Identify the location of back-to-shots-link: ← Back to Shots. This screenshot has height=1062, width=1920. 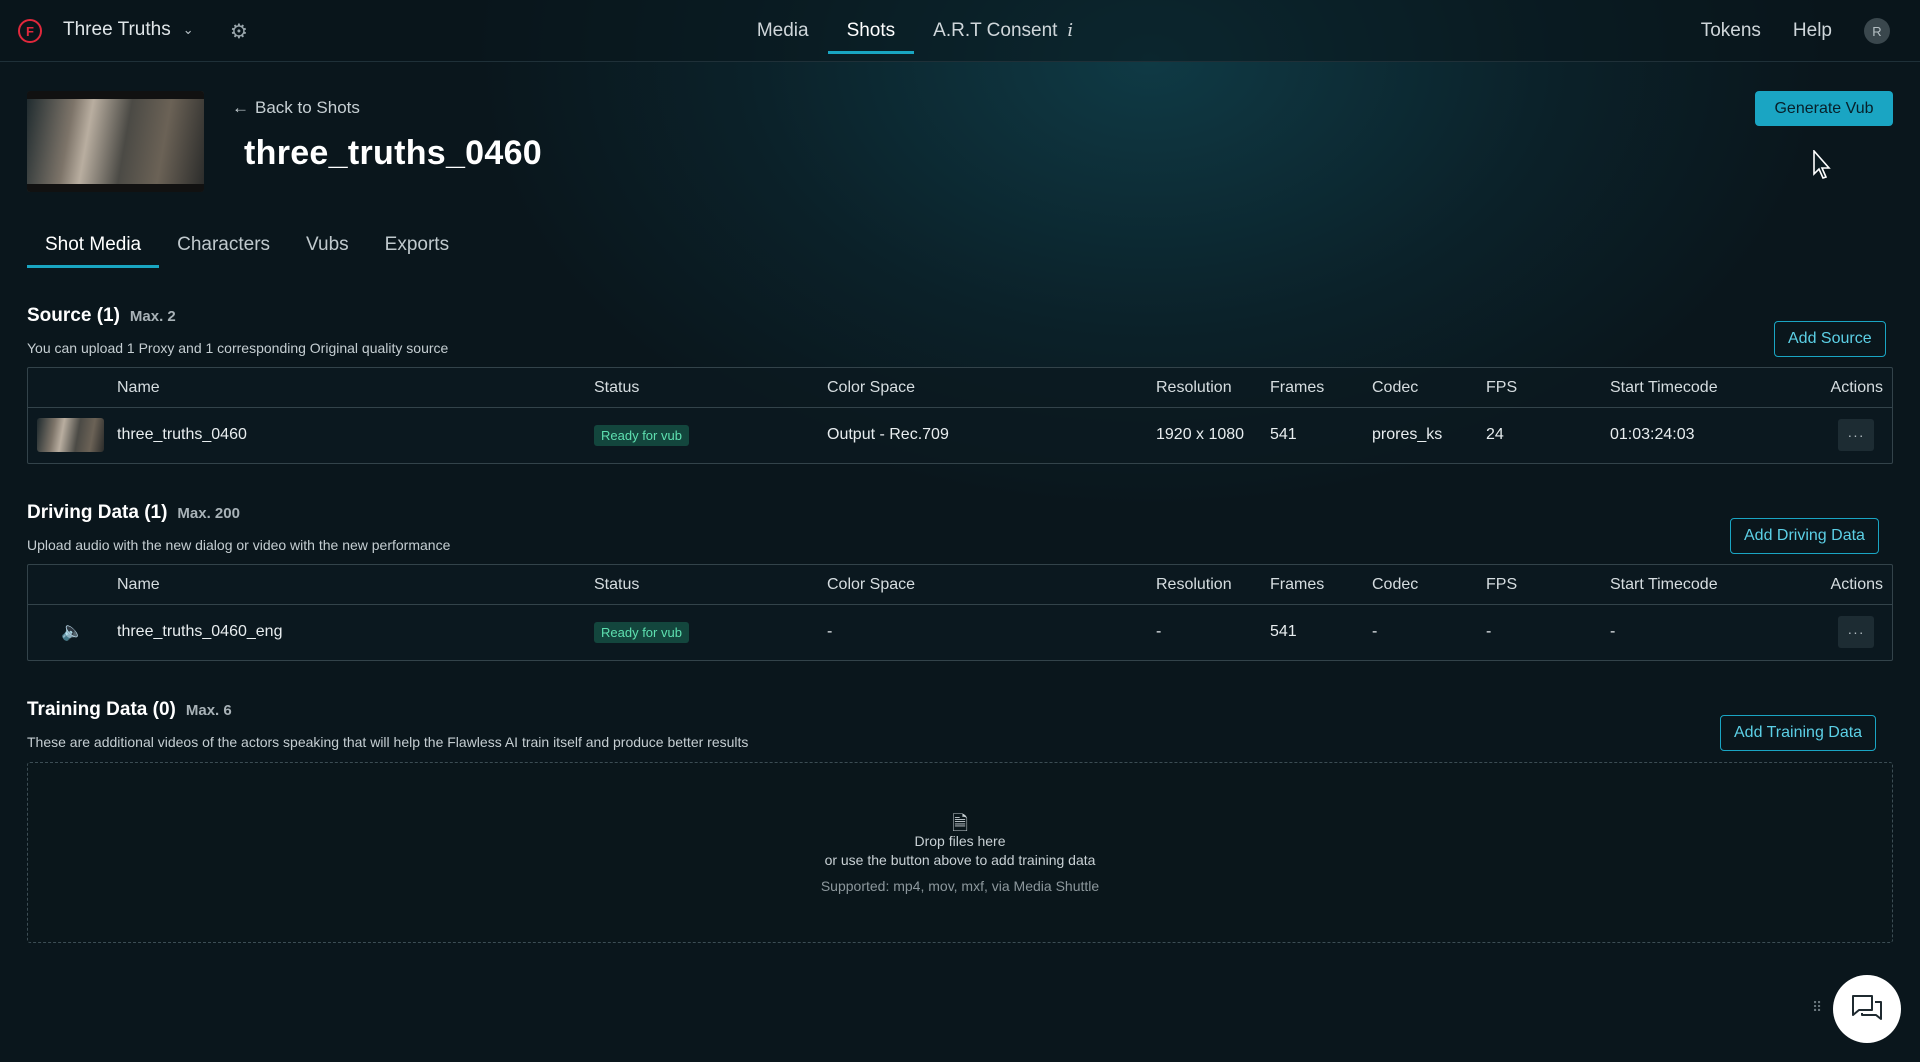
(296, 108).